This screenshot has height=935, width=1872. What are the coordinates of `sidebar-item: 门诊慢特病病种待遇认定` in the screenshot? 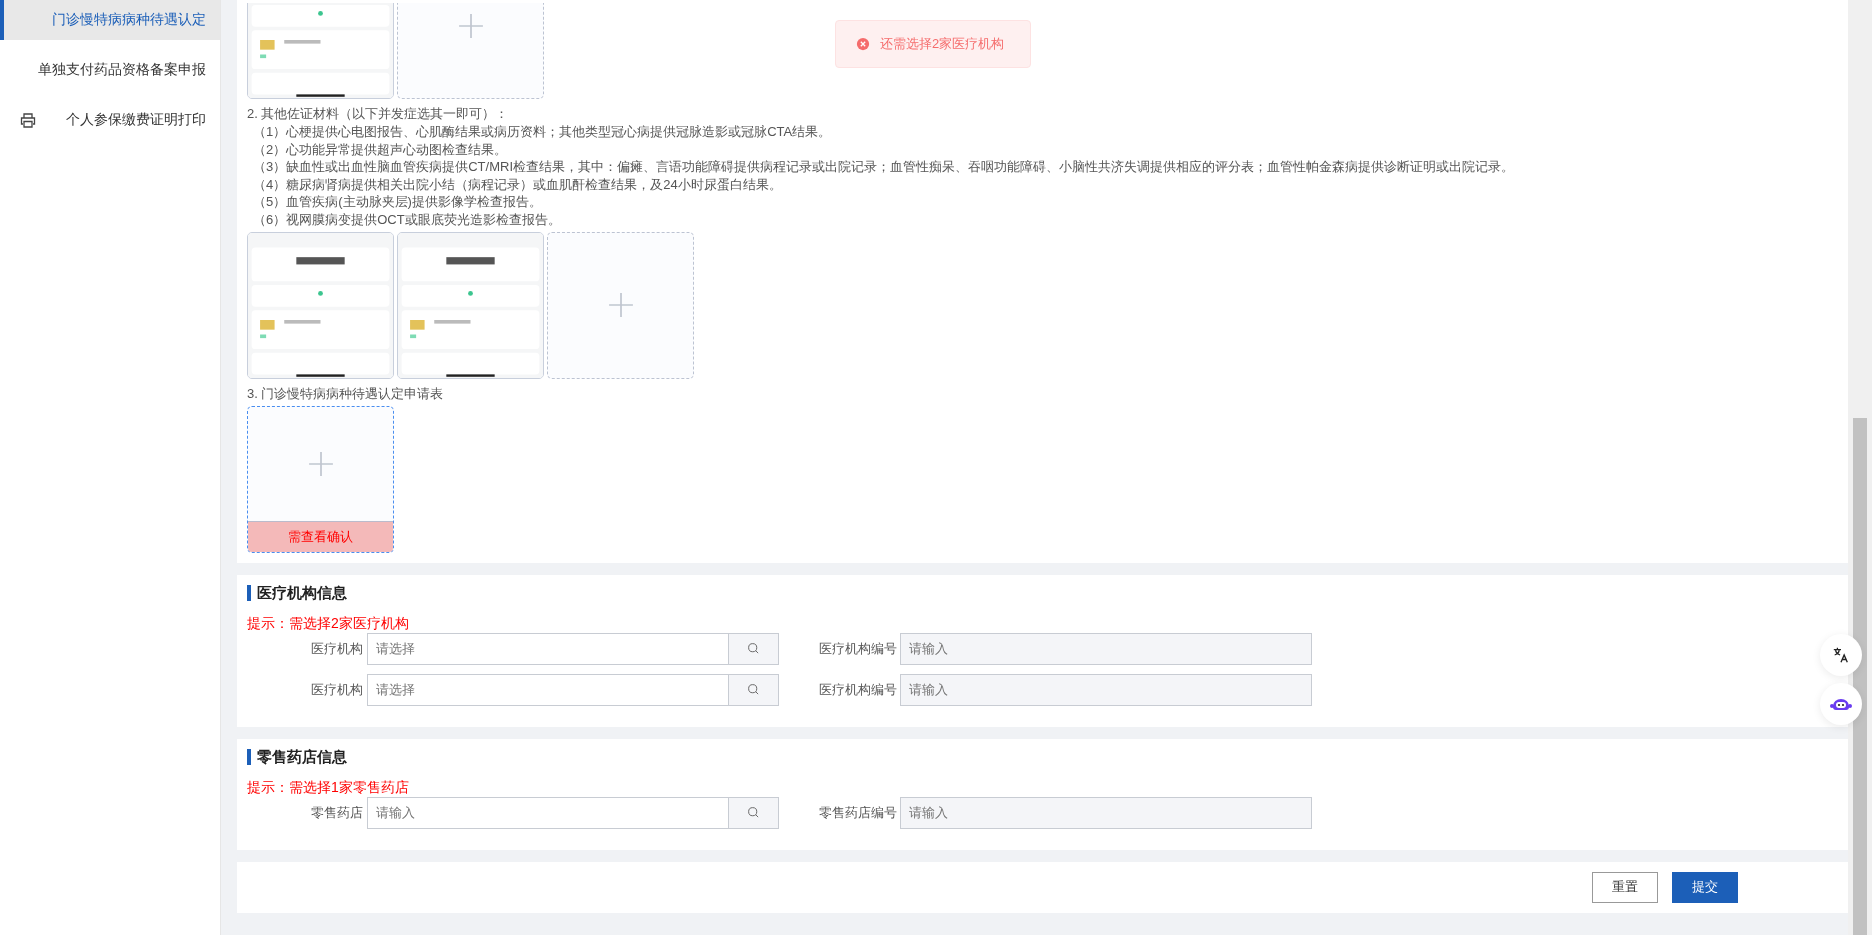 It's located at (110, 20).